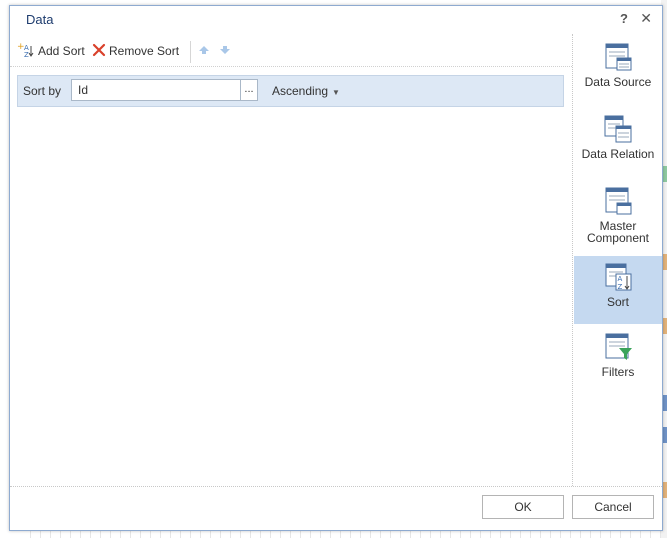  What do you see at coordinates (646, 18) in the screenshot?
I see `close-button: ✕` at bounding box center [646, 18].